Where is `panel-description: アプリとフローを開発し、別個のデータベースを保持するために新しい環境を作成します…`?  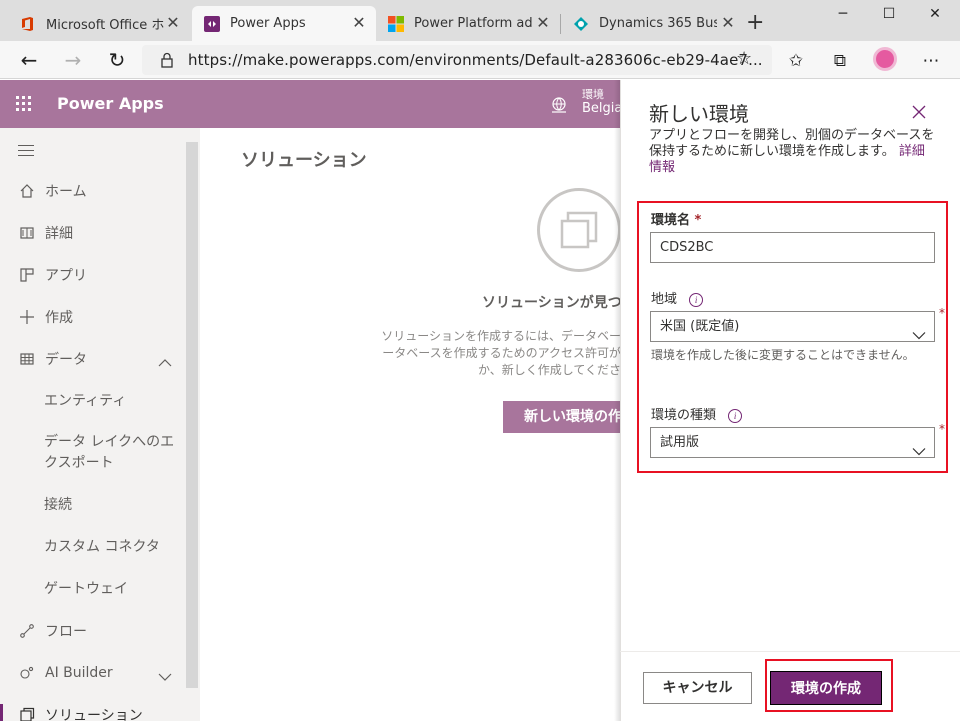 panel-description: アプリとフローを開発し、別個のデータベースを保持するために新しい環境を作成します… is located at coordinates (792, 151).